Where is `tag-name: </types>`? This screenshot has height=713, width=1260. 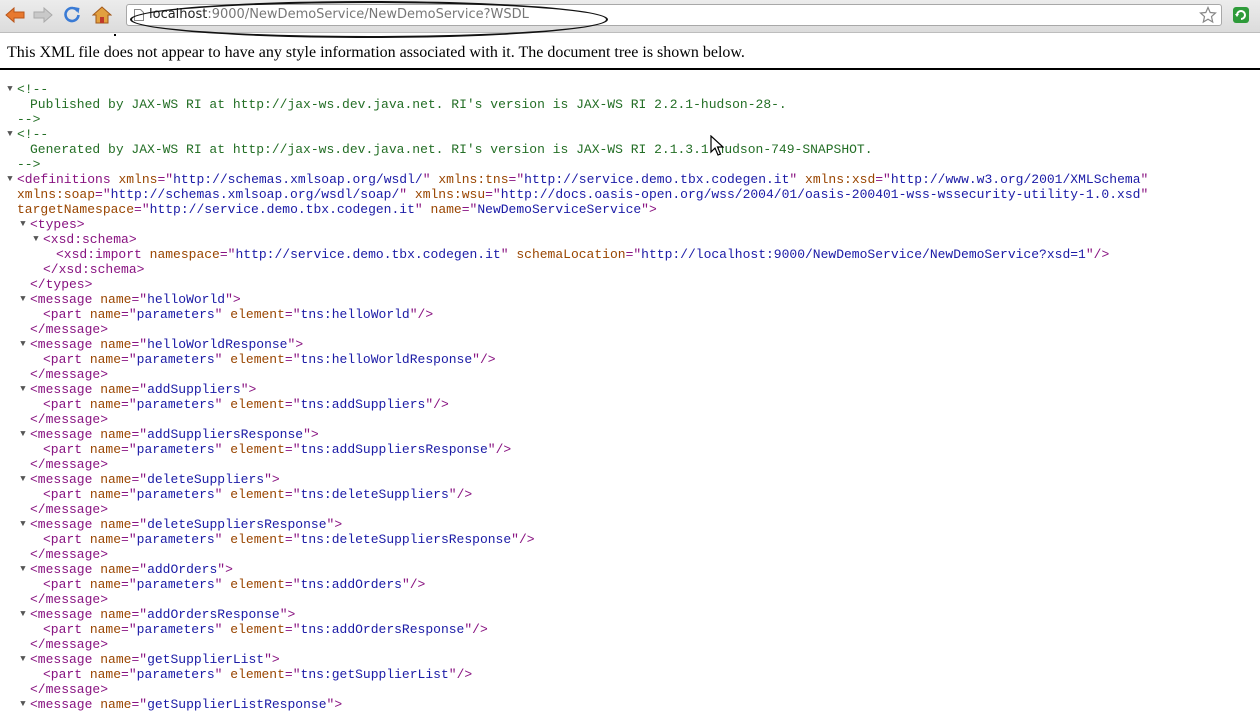 tag-name: </types> is located at coordinates (61, 284).